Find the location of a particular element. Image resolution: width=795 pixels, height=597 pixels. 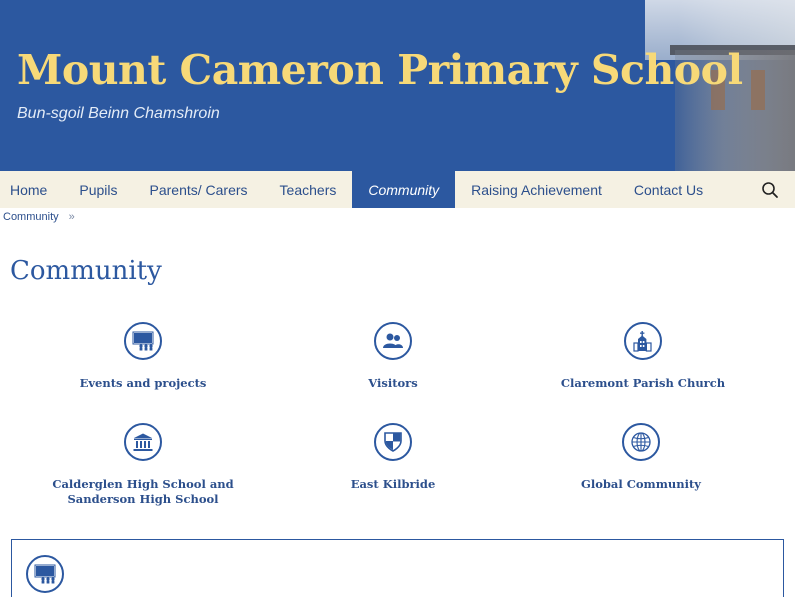

nav-item-home: Home is located at coordinates (31, 189).